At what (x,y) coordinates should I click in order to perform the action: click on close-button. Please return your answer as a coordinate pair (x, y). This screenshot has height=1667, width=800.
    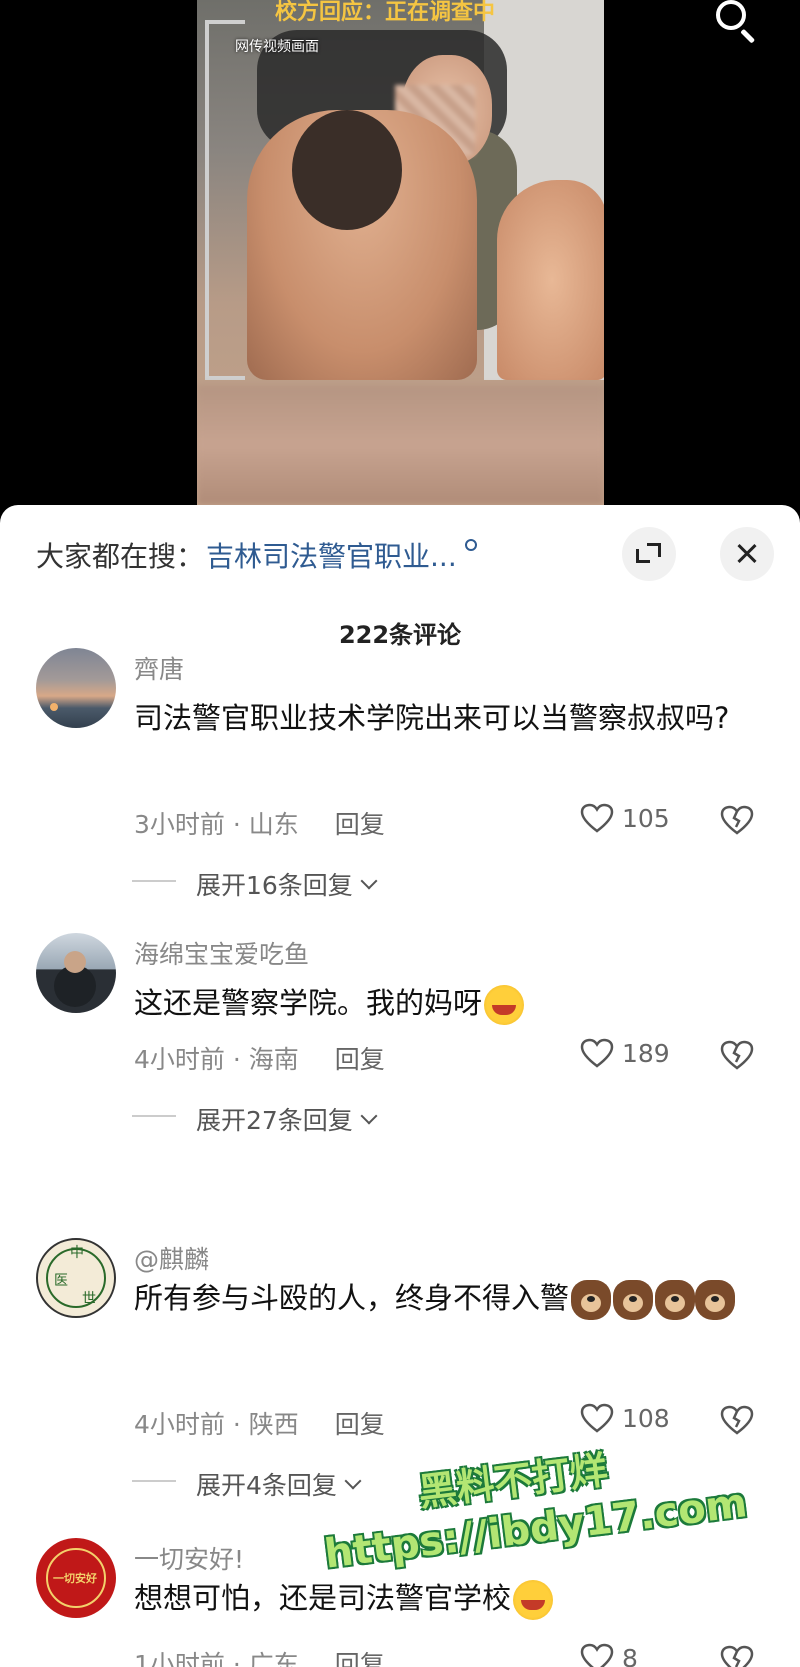
    Looking at the image, I should click on (747, 554).